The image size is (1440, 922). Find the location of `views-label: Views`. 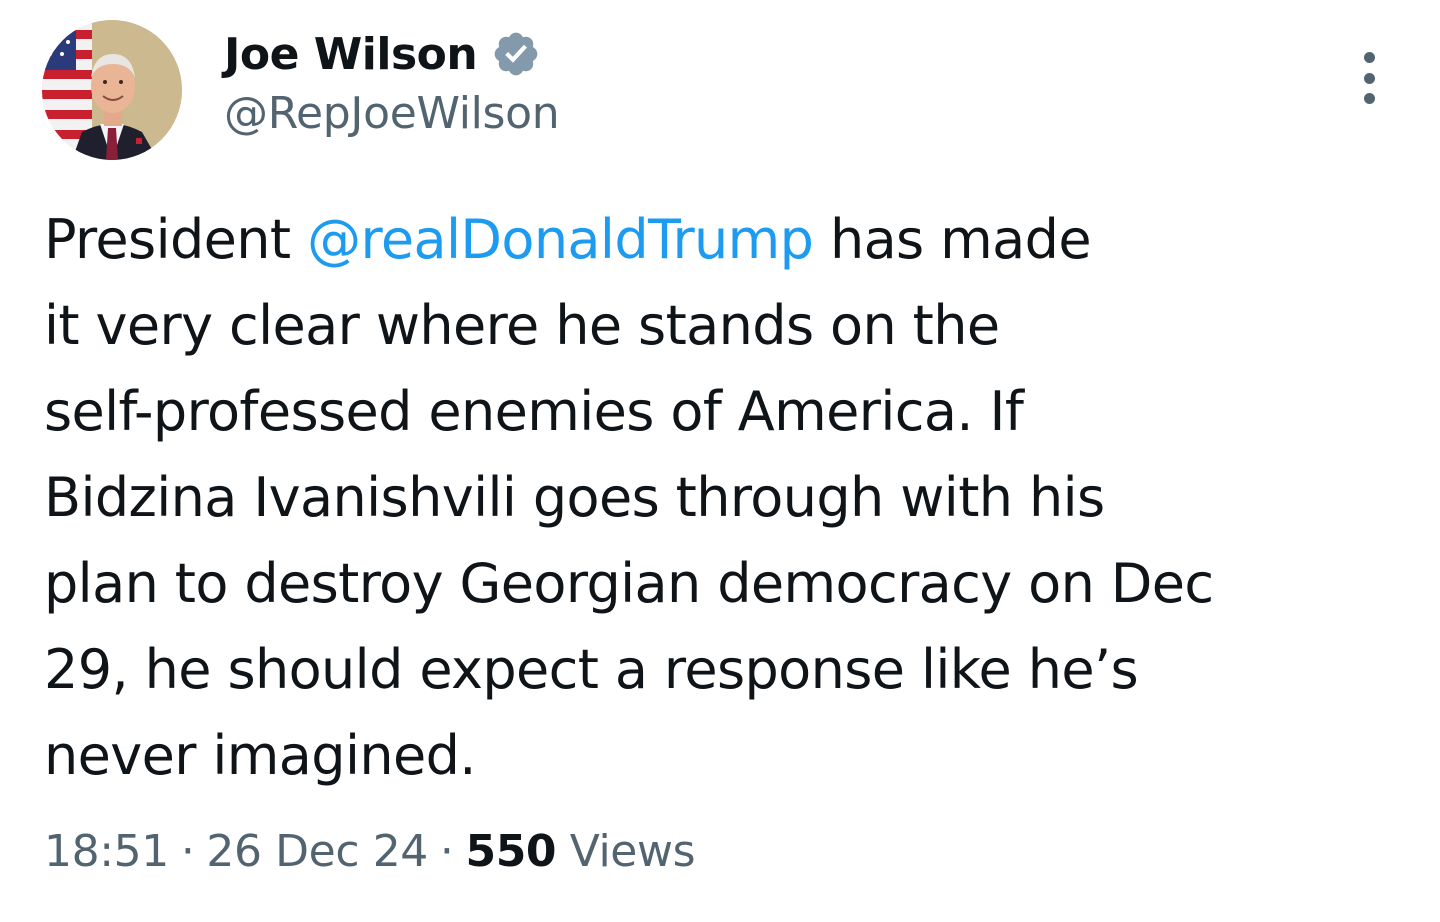

views-label: Views is located at coordinates (633, 851).